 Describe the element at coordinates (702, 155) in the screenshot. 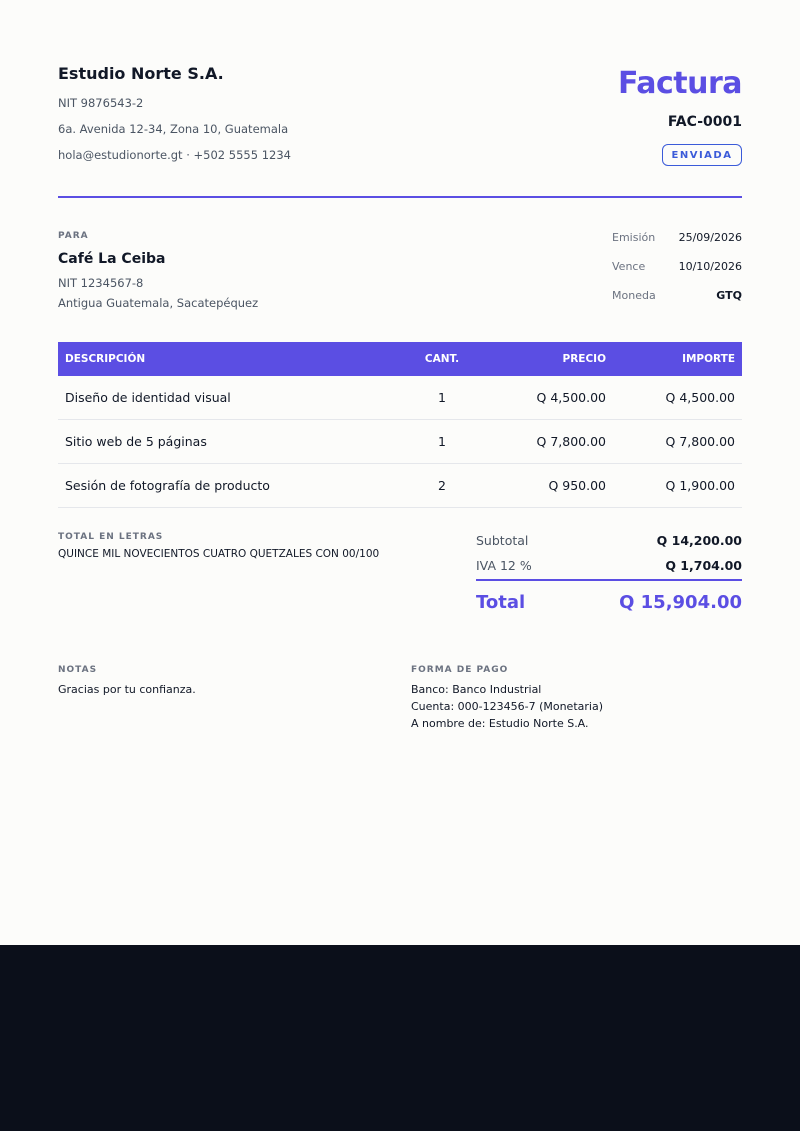

I see `status-badge: ENVIADA` at that location.